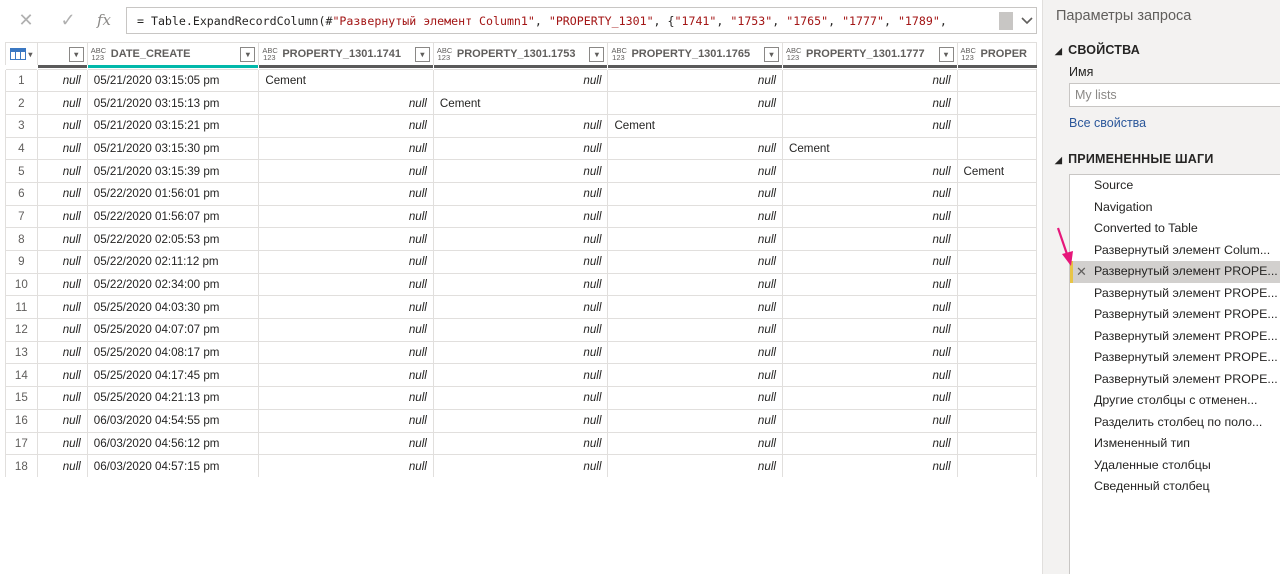 The height and width of the screenshot is (574, 1280). Describe the element at coordinates (21, 443) in the screenshot. I see `row-number: 17` at that location.